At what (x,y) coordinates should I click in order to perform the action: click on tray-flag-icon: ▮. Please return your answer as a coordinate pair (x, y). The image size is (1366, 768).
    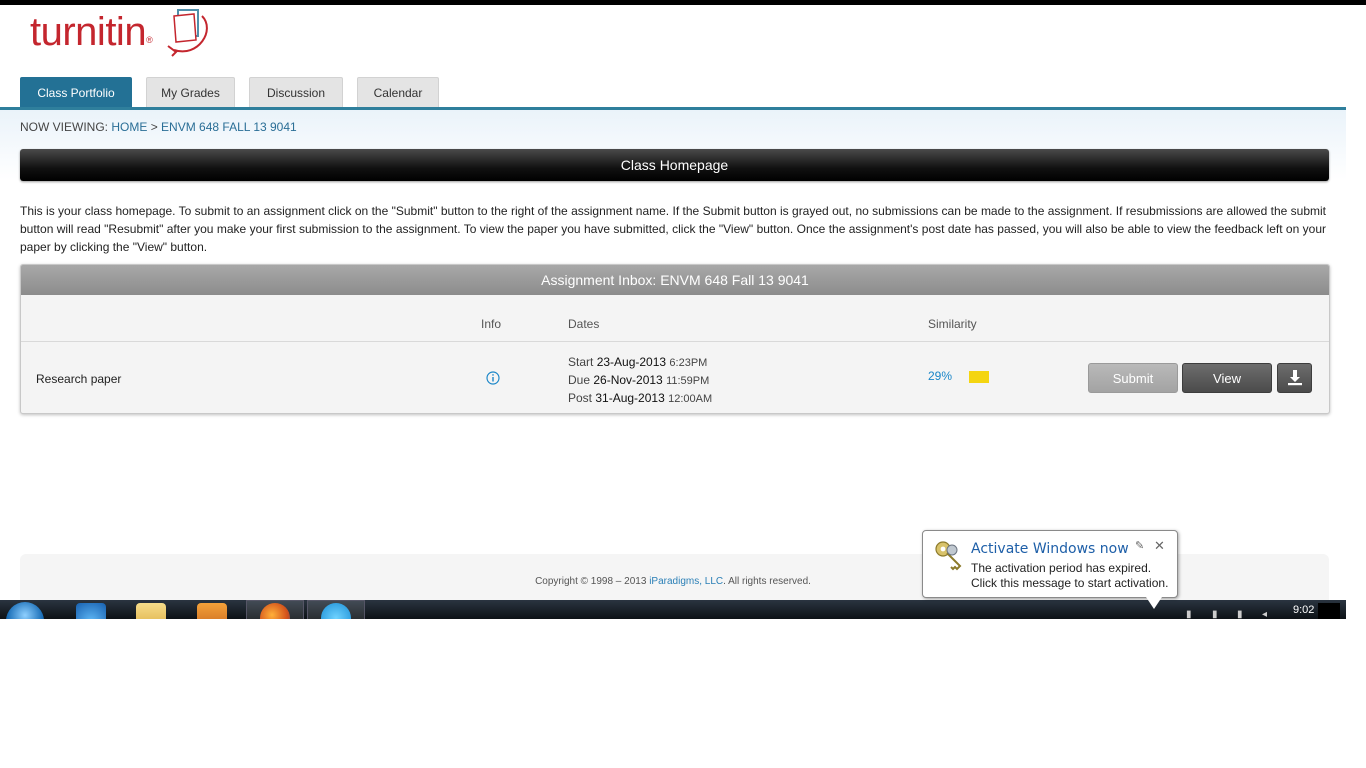
    Looking at the image, I should click on (1189, 614).